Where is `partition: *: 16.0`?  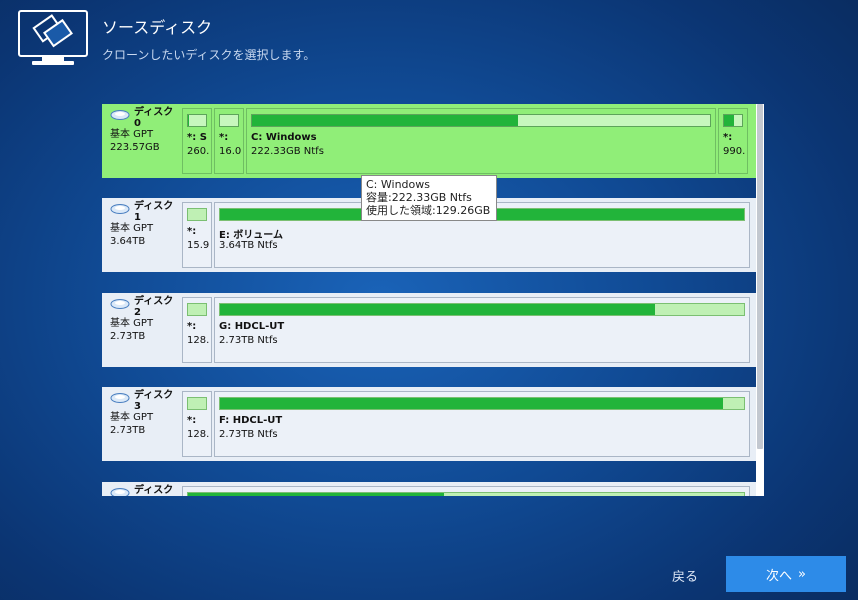
partition: *: 16.0 is located at coordinates (229, 141).